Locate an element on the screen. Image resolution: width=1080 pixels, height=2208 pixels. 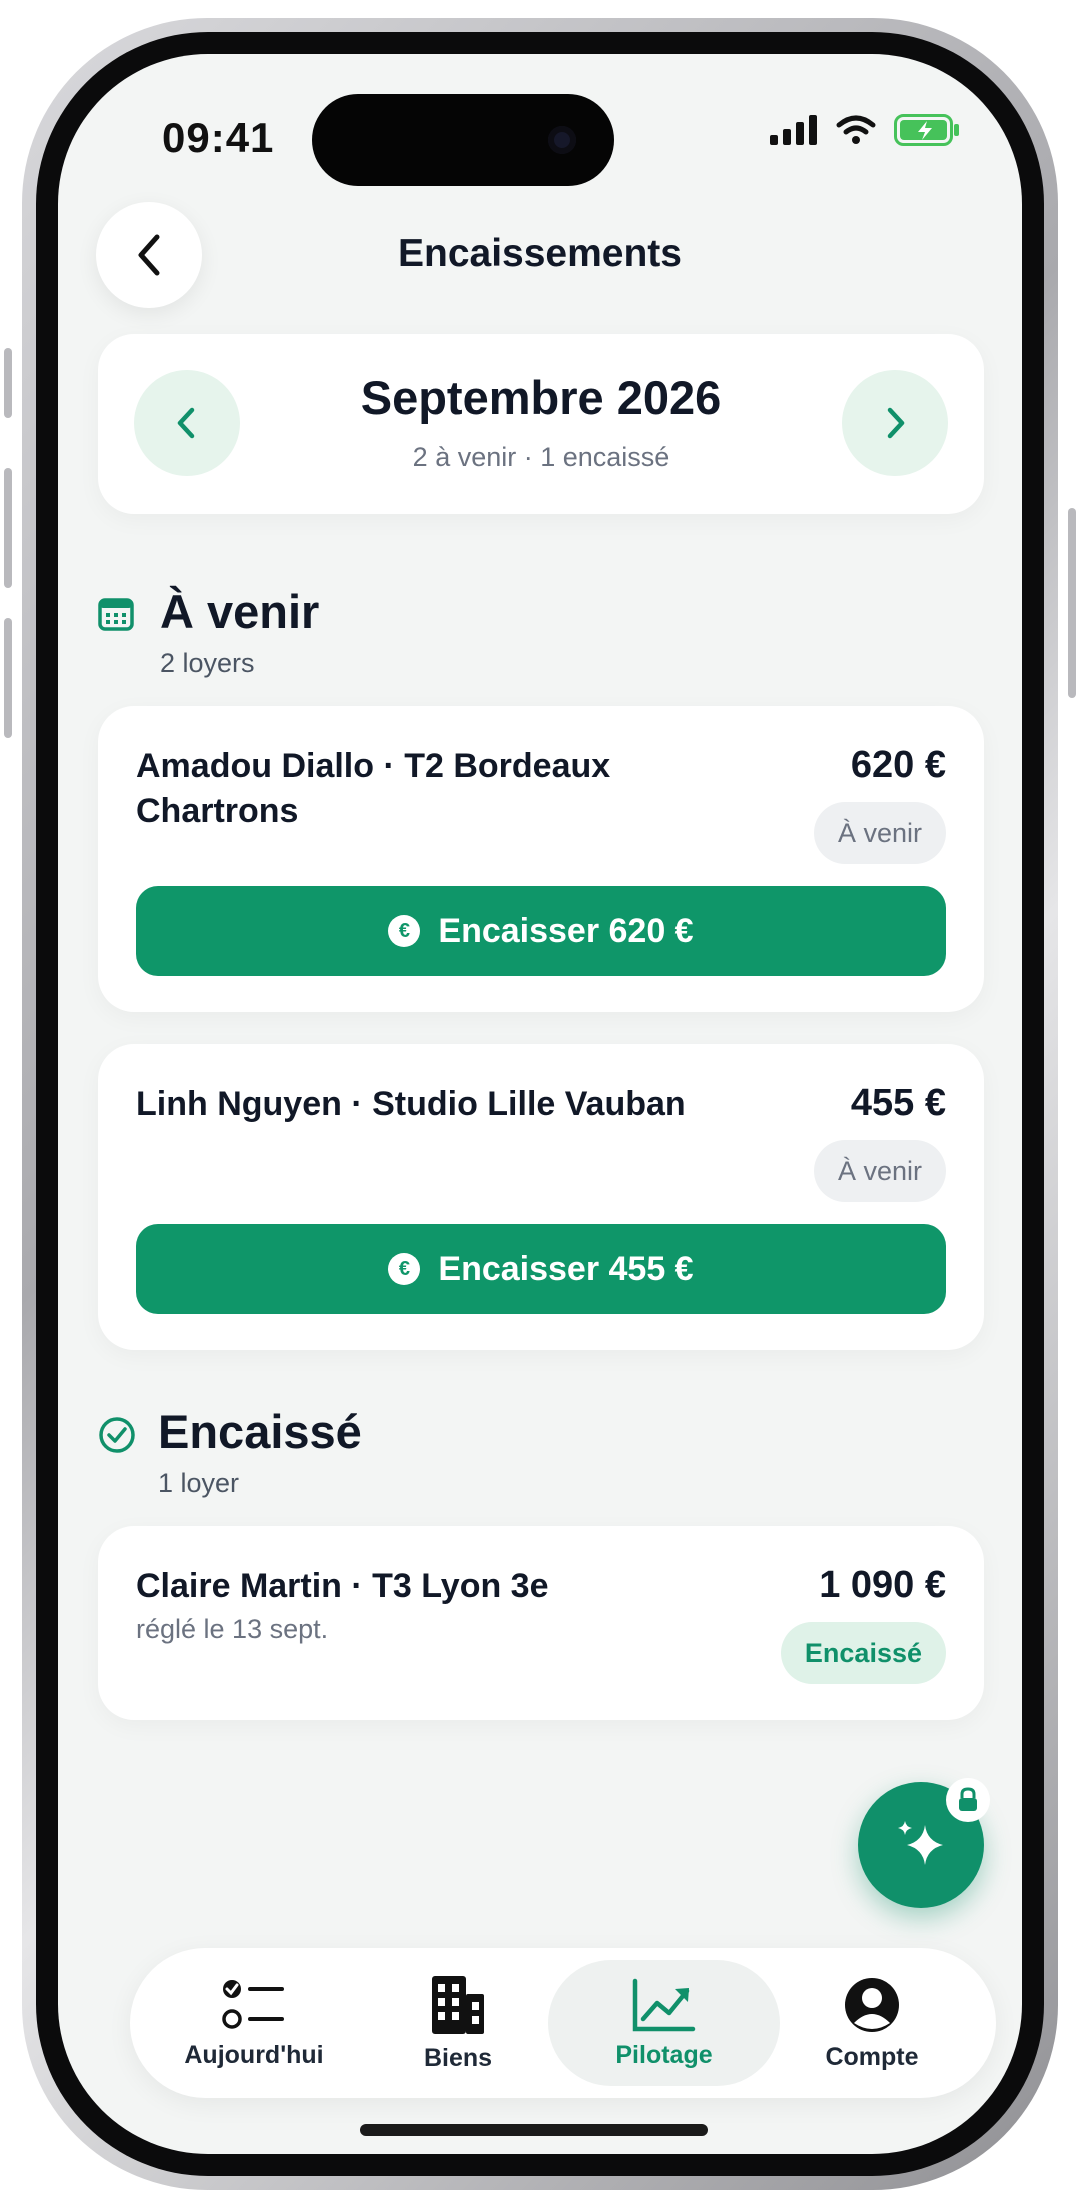
next-month-button is located at coordinates (895, 423).